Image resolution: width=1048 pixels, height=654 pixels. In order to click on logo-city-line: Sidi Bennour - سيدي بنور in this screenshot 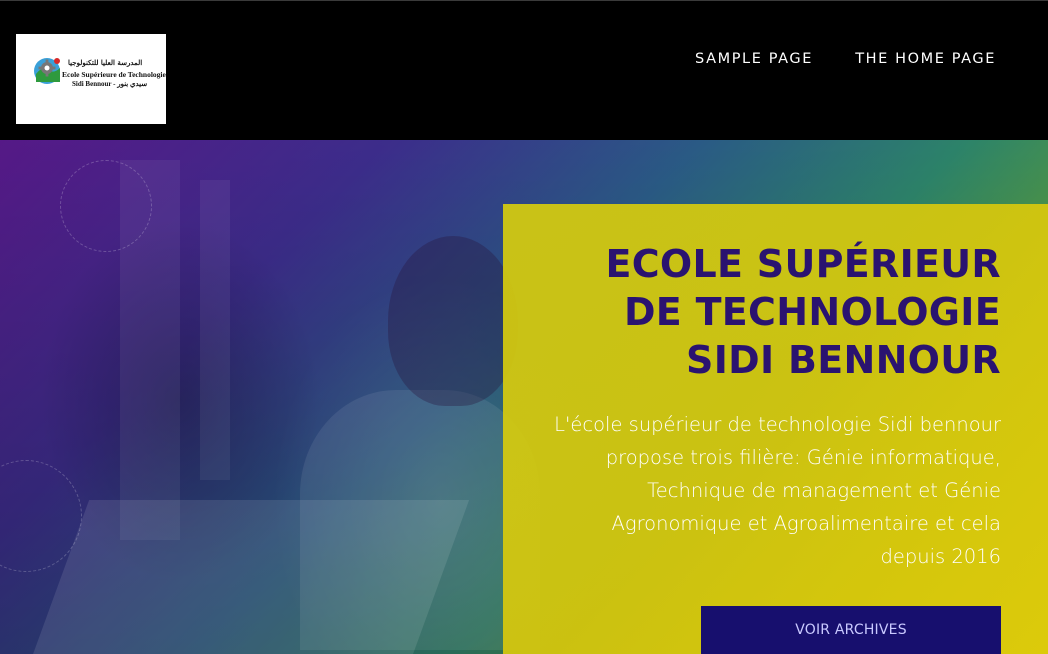, I will do `click(110, 84)`.